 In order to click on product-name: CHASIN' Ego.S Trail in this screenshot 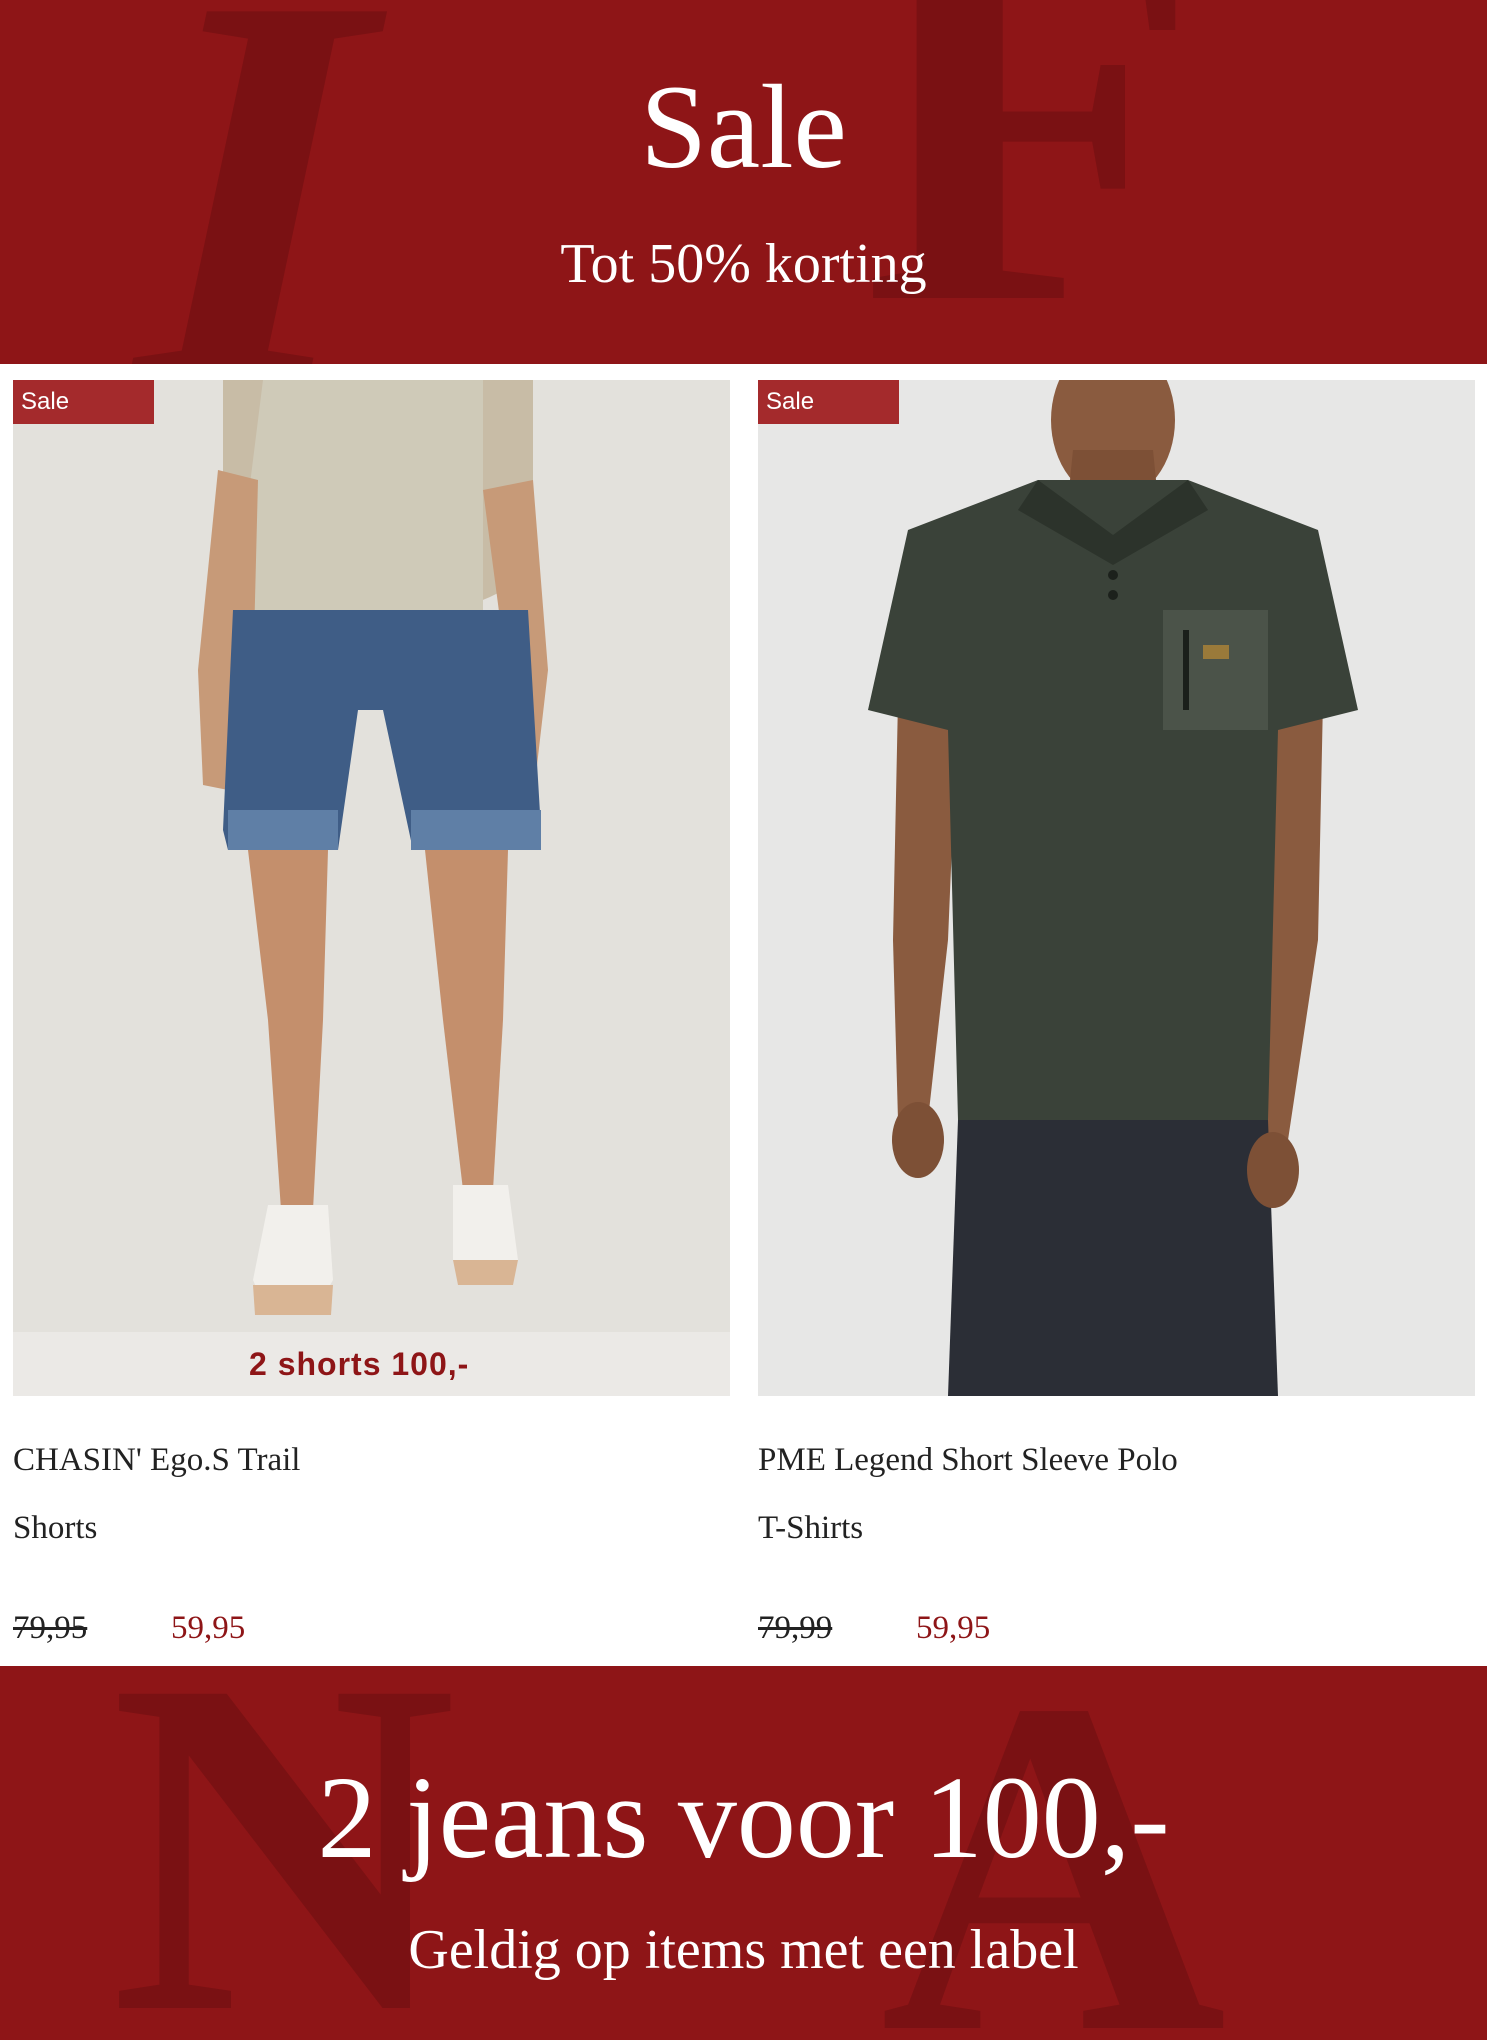, I will do `click(156, 1460)`.